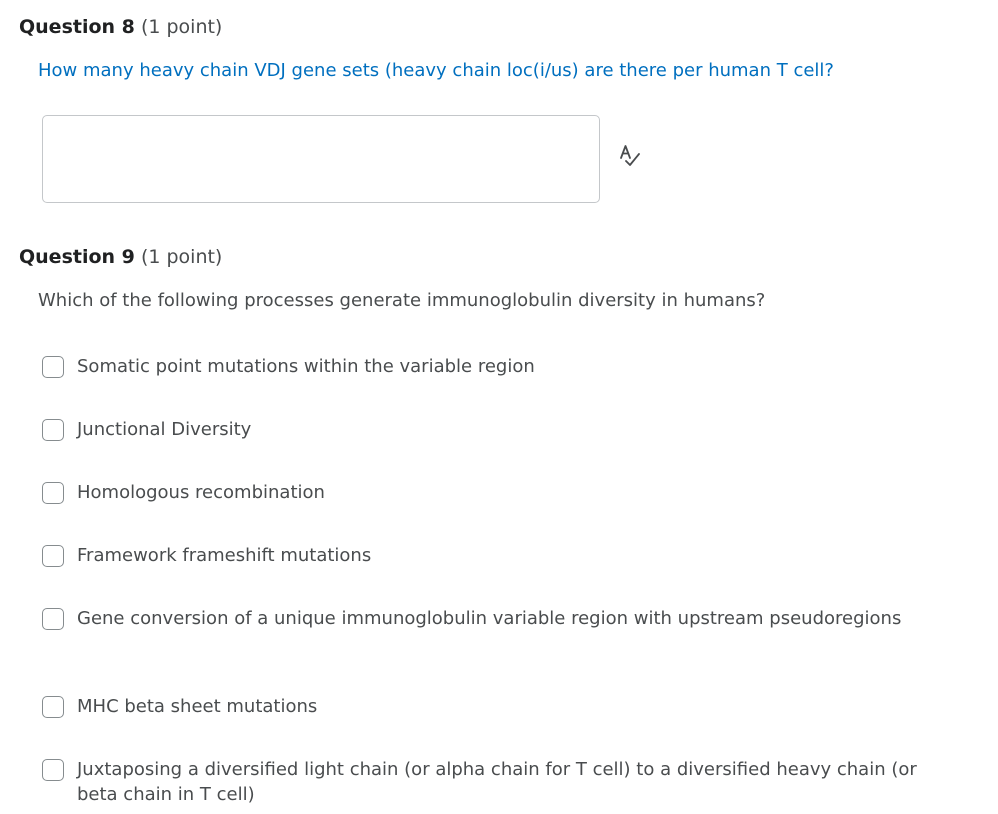 The height and width of the screenshot is (814, 998). What do you see at coordinates (77, 27) in the screenshot?
I see `question-8-title: Question 8` at bounding box center [77, 27].